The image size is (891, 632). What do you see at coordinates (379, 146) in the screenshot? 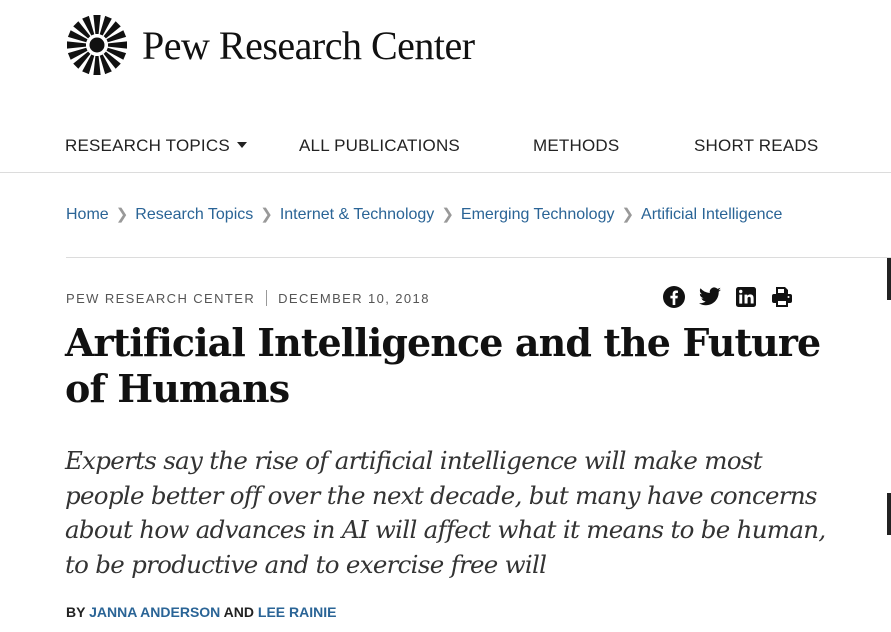
I see `nav-all-publications: ALL PUBLICATIONS` at bounding box center [379, 146].